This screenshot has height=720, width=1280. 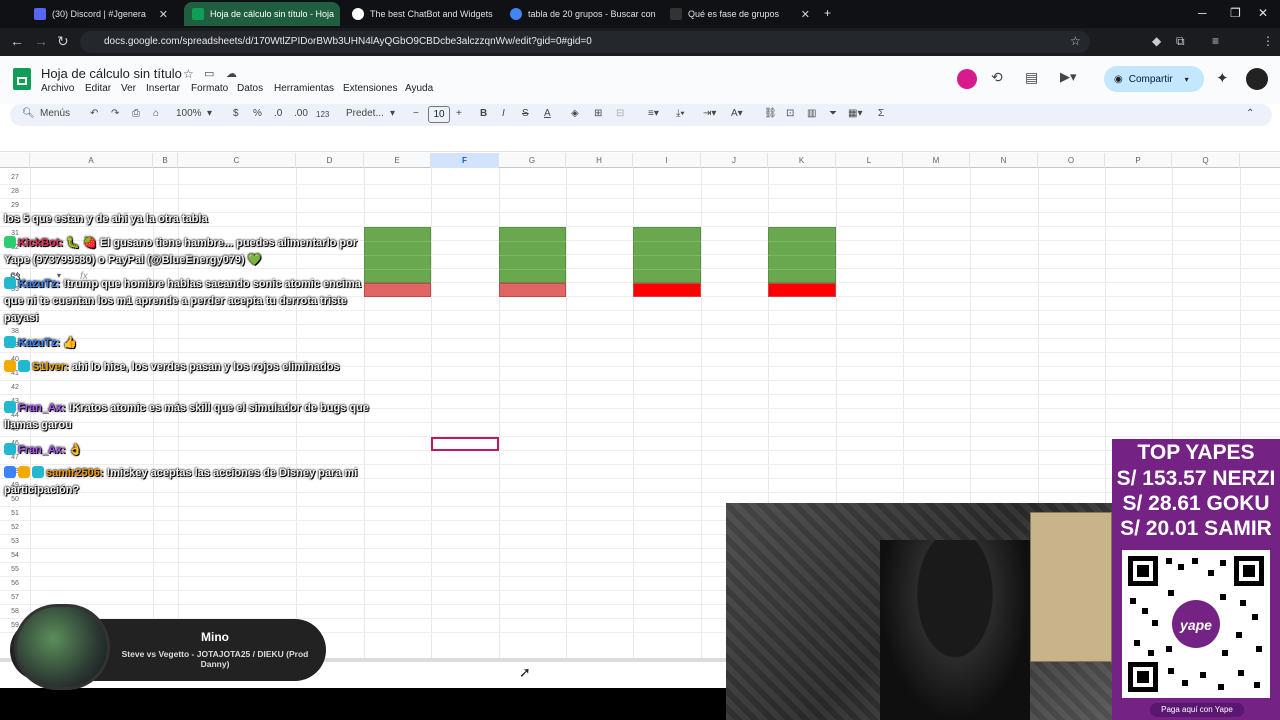 I want to click on number-format: 123, so click(x=322, y=114).